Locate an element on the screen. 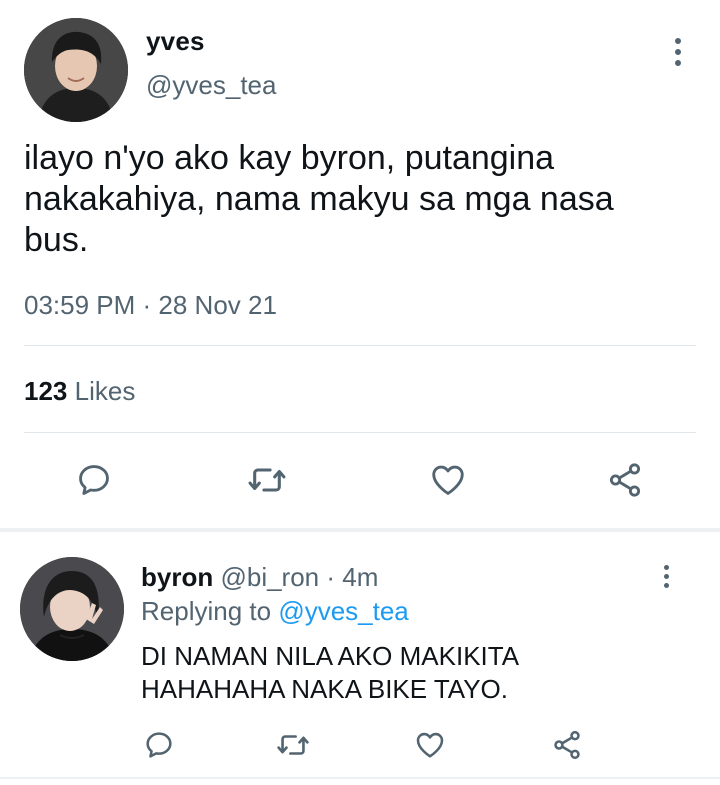  reply-avatar is located at coordinates (72, 609).